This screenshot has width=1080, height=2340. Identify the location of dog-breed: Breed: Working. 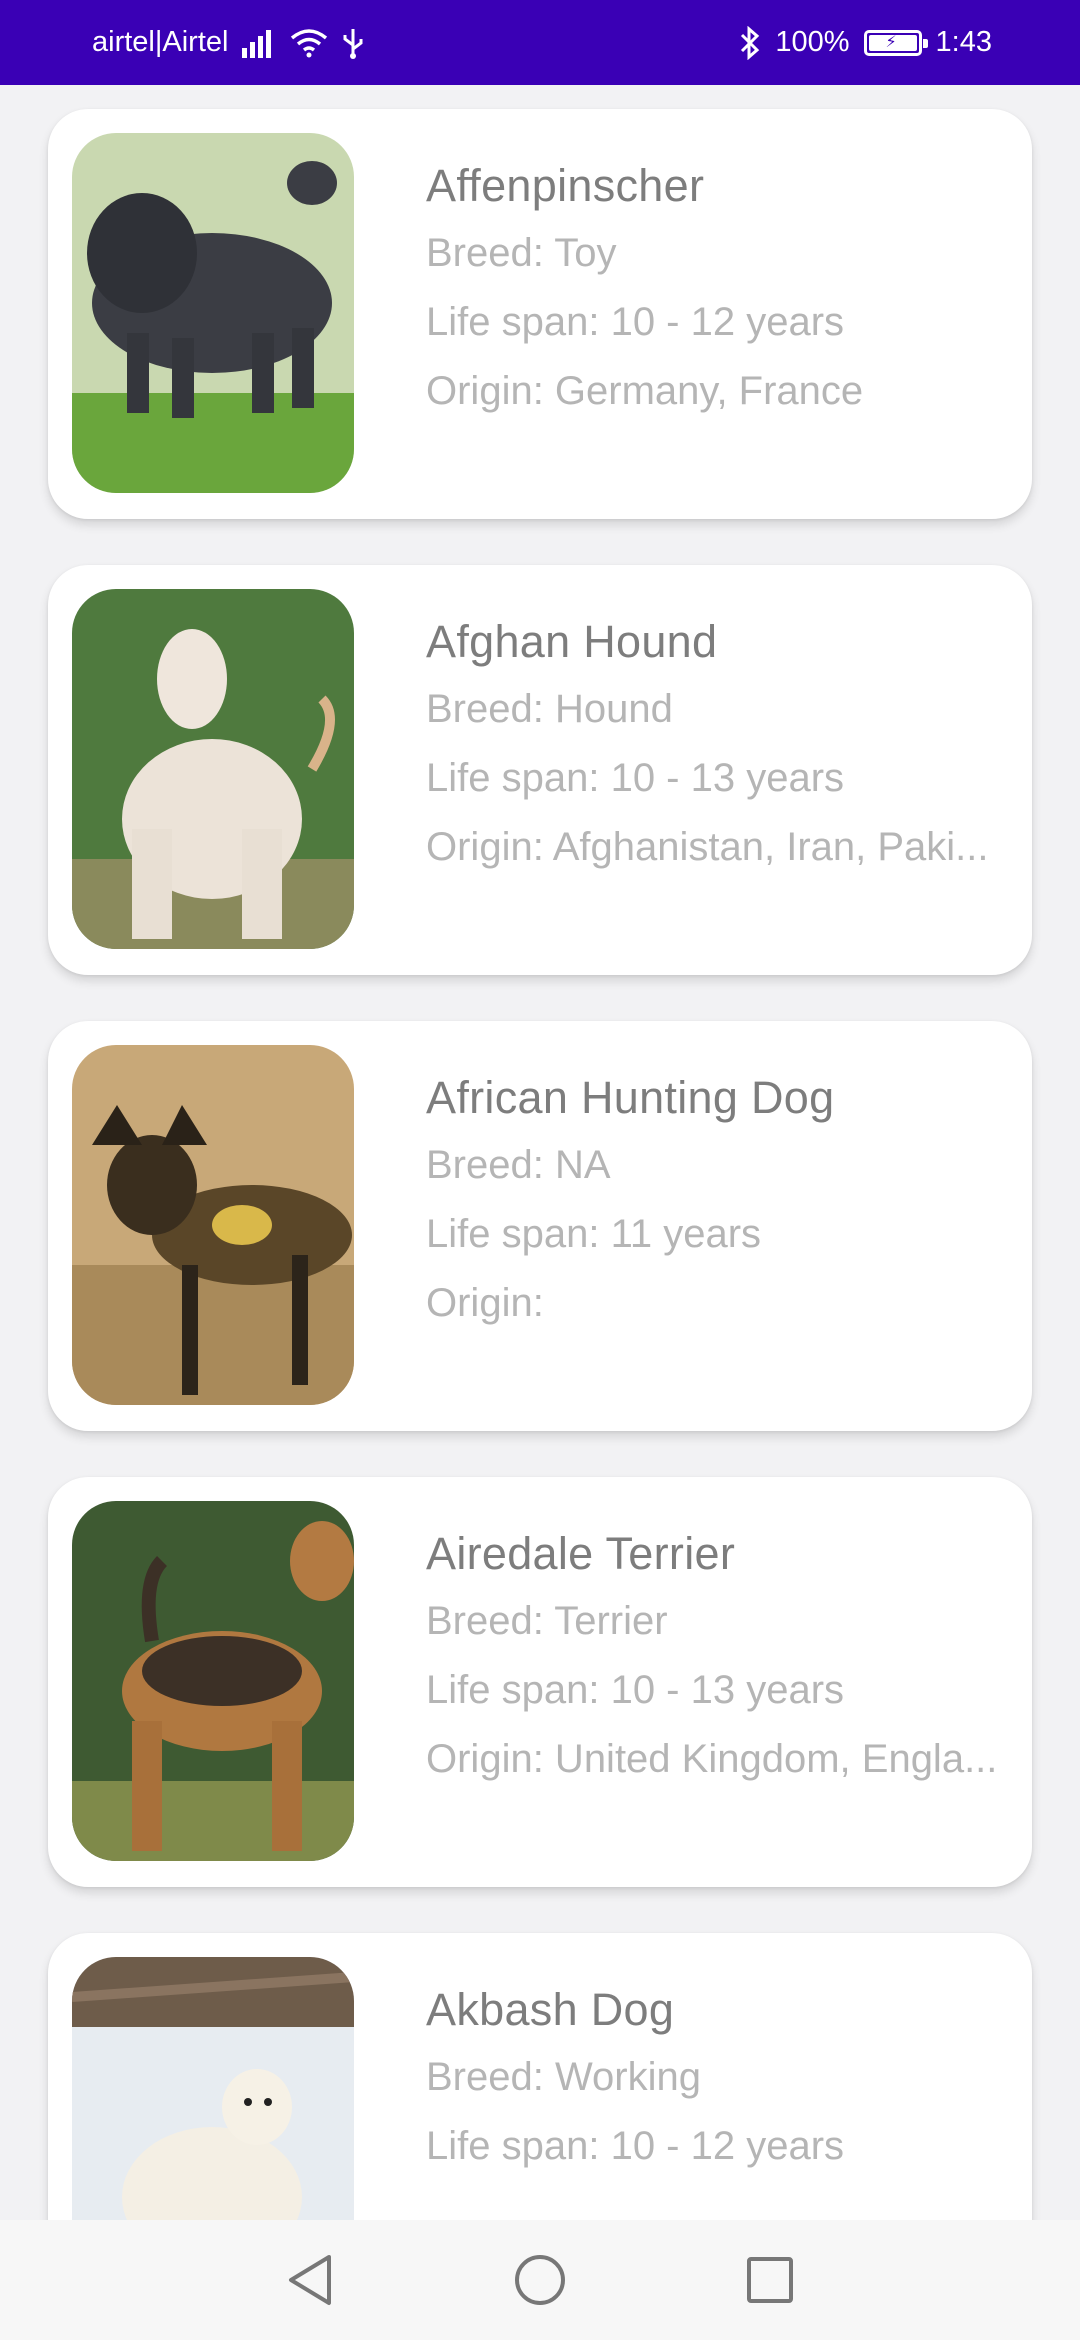
(563, 2077).